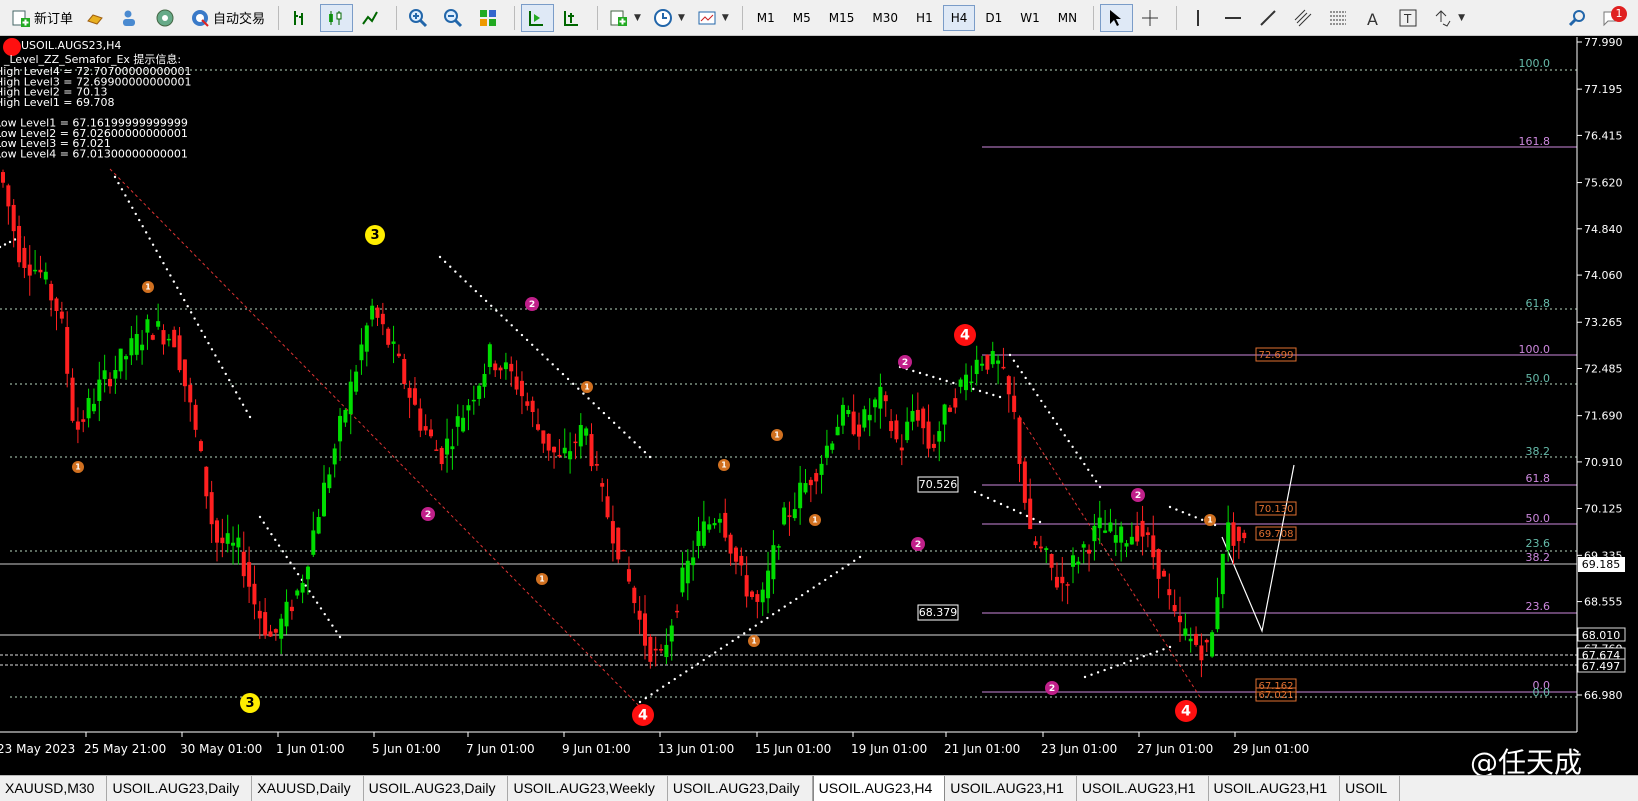 This screenshot has height=801, width=1638. Describe the element at coordinates (308, 788) in the screenshot. I see `chart-tab: XAUUSD,Daily` at that location.